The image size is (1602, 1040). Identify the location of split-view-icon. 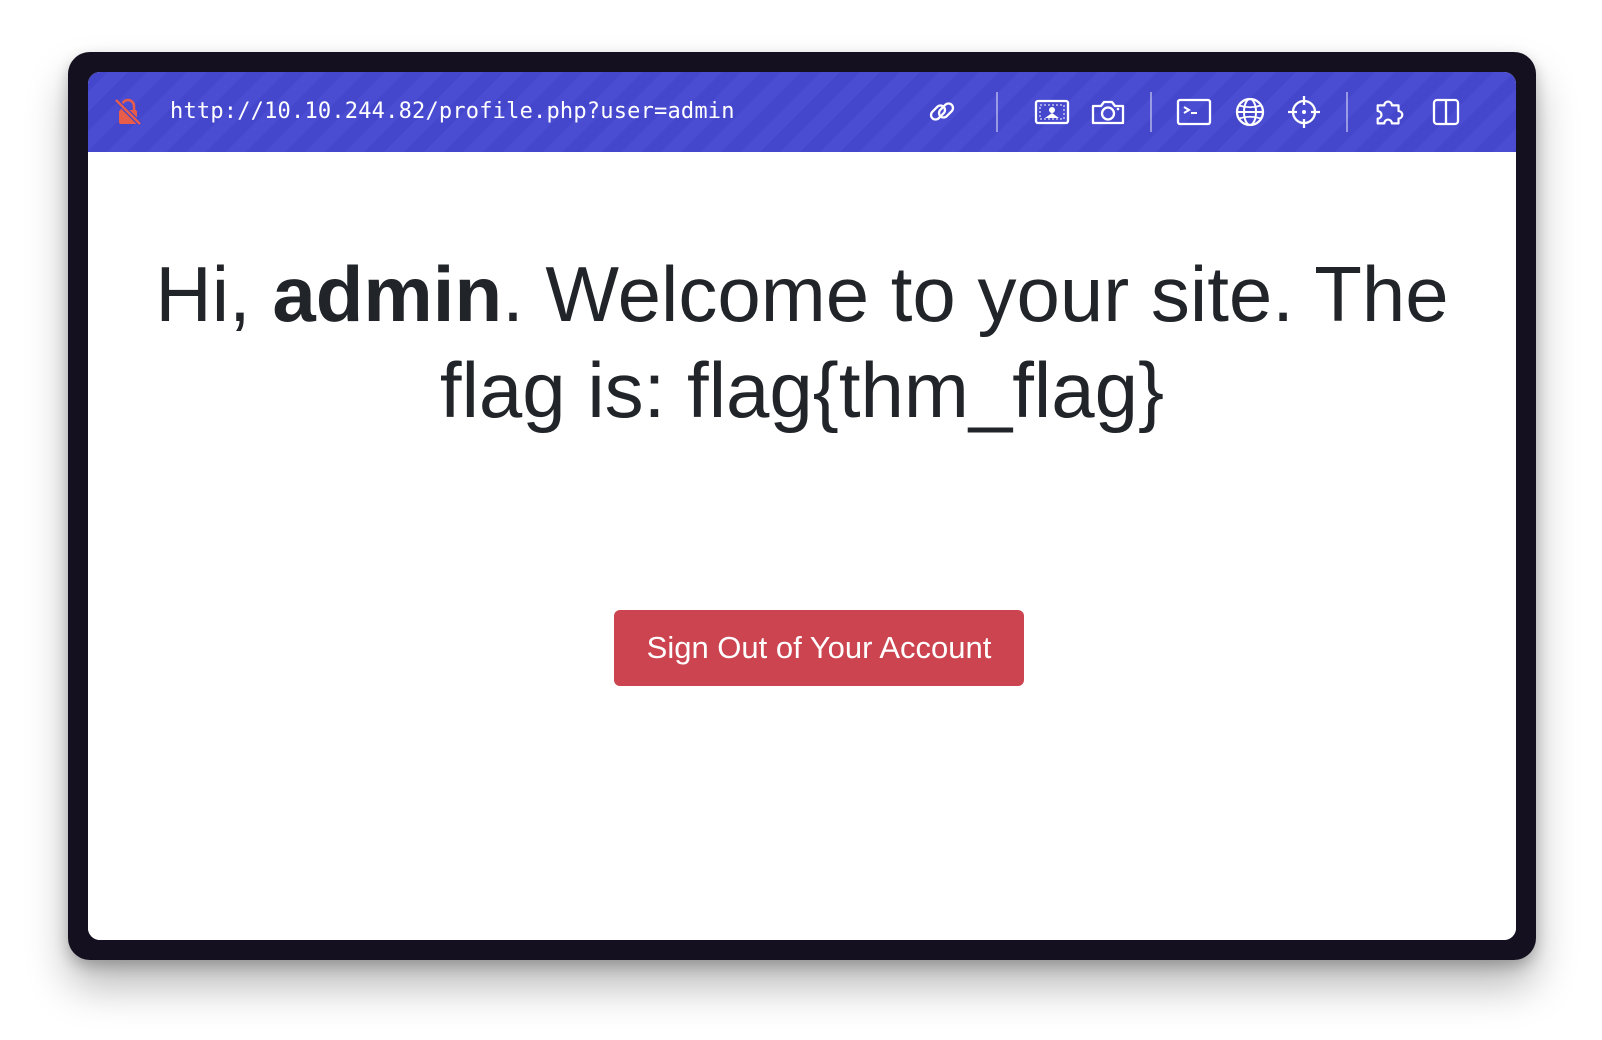
(1446, 112).